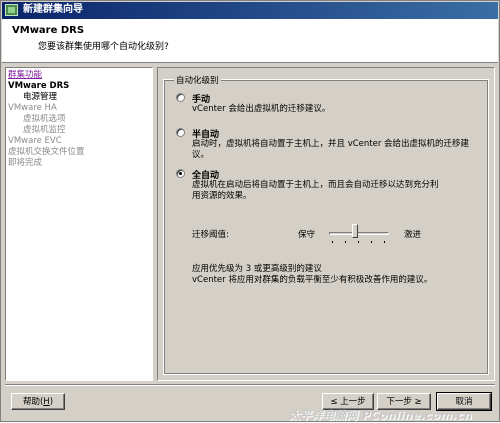  What do you see at coordinates (331, 149) in the screenshot?
I see `option-partial-desc: 启动时，虚拟机将自动置于主机上，并且 vCenter 会给出虚拟机的迁移建议。` at bounding box center [331, 149].